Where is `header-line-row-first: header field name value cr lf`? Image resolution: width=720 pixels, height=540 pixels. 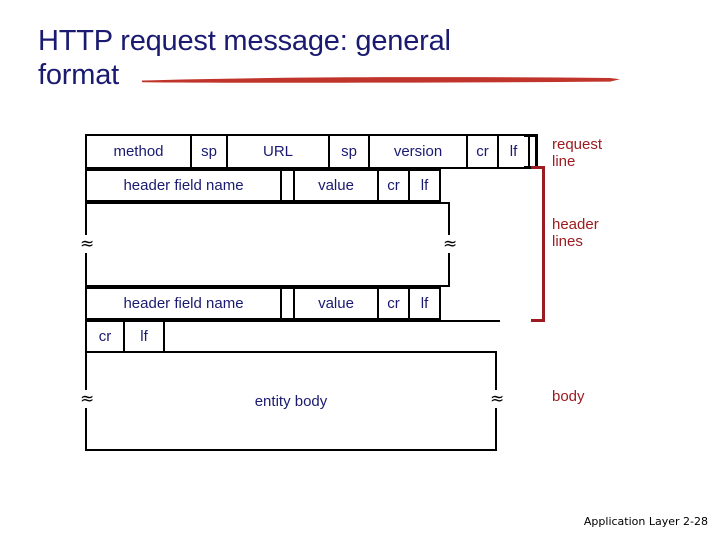 header-line-row-first: header field name value cr lf is located at coordinates (263, 185).